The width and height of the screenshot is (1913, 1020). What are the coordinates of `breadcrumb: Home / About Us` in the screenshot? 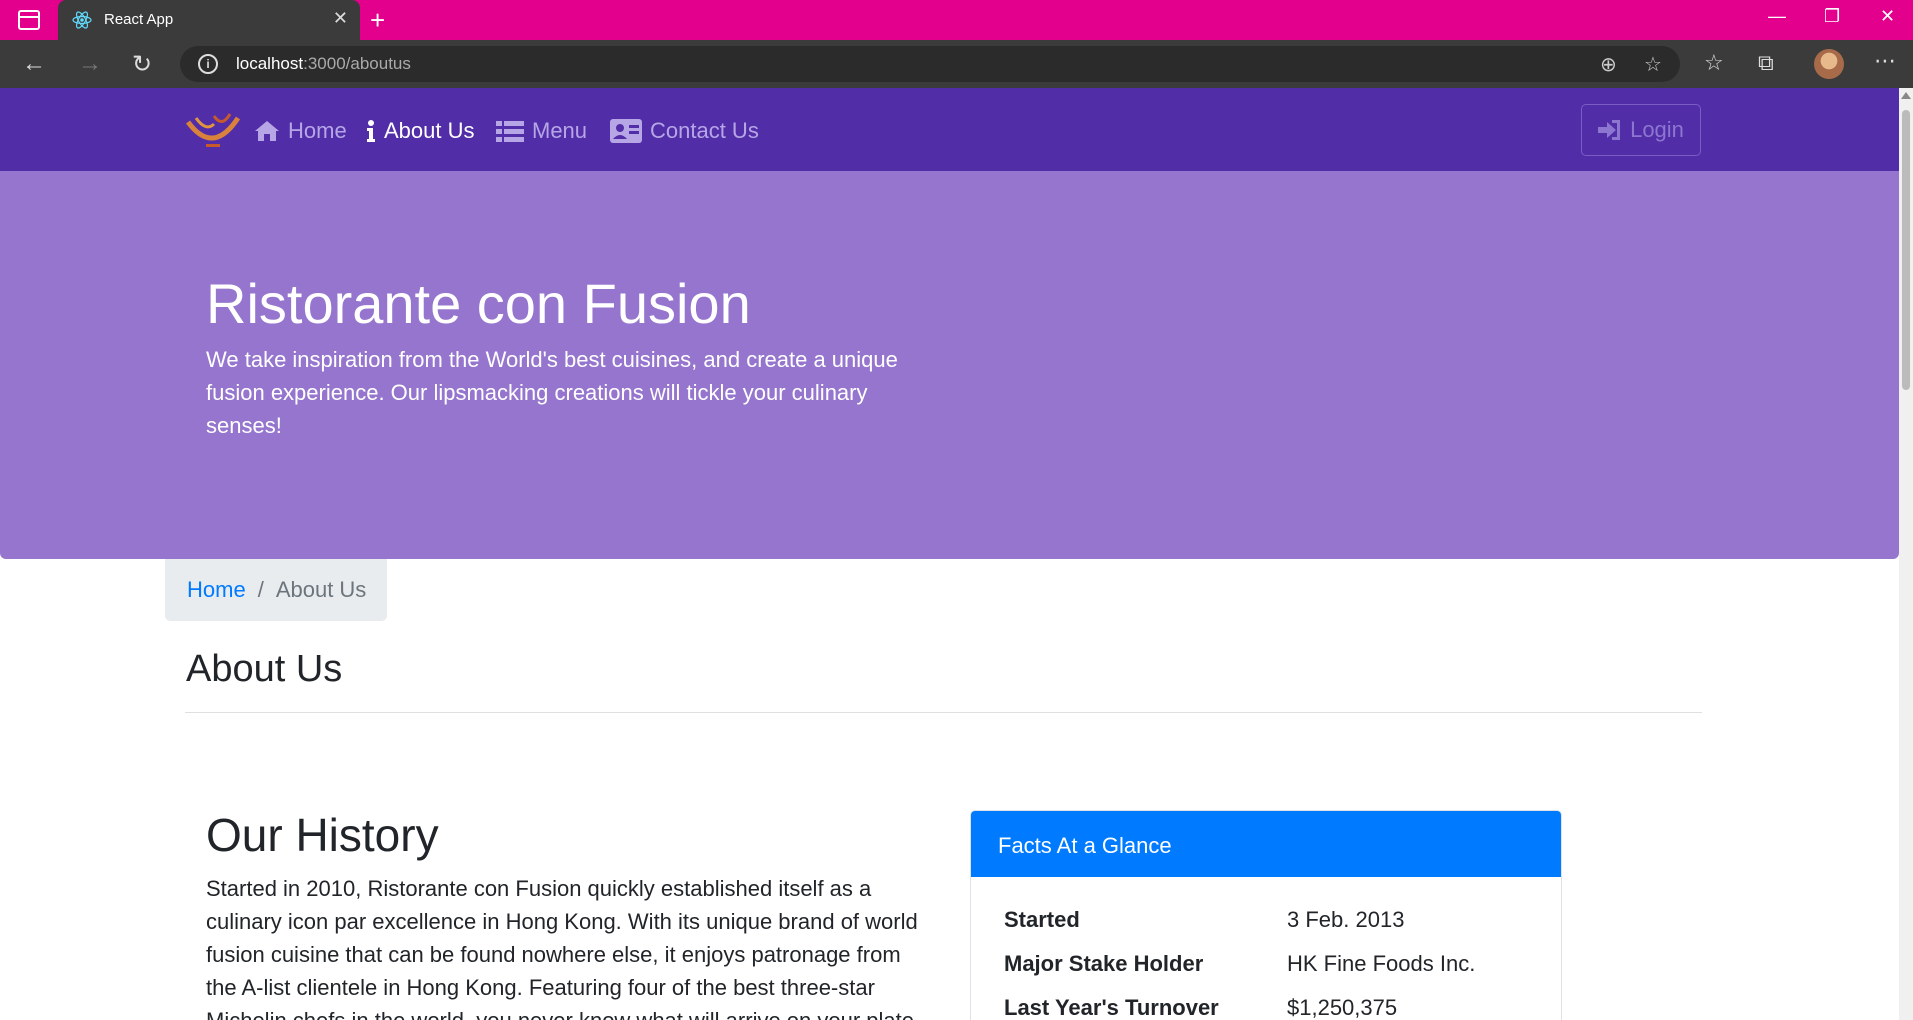 It's located at (276, 590).